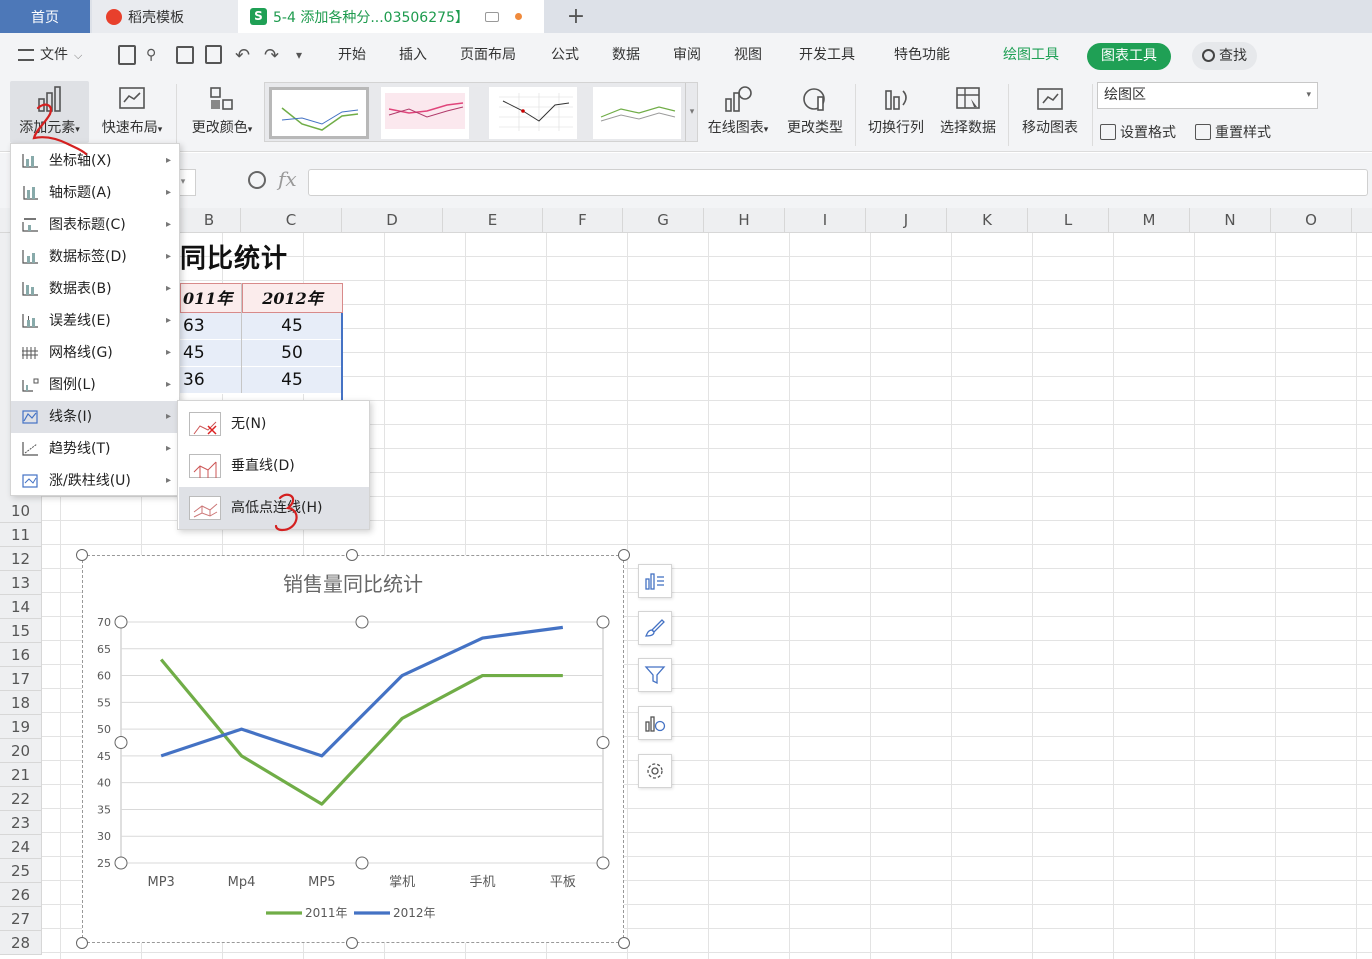 This screenshot has width=1372, height=959. I want to click on set-format-button: 设置格式, so click(1138, 132).